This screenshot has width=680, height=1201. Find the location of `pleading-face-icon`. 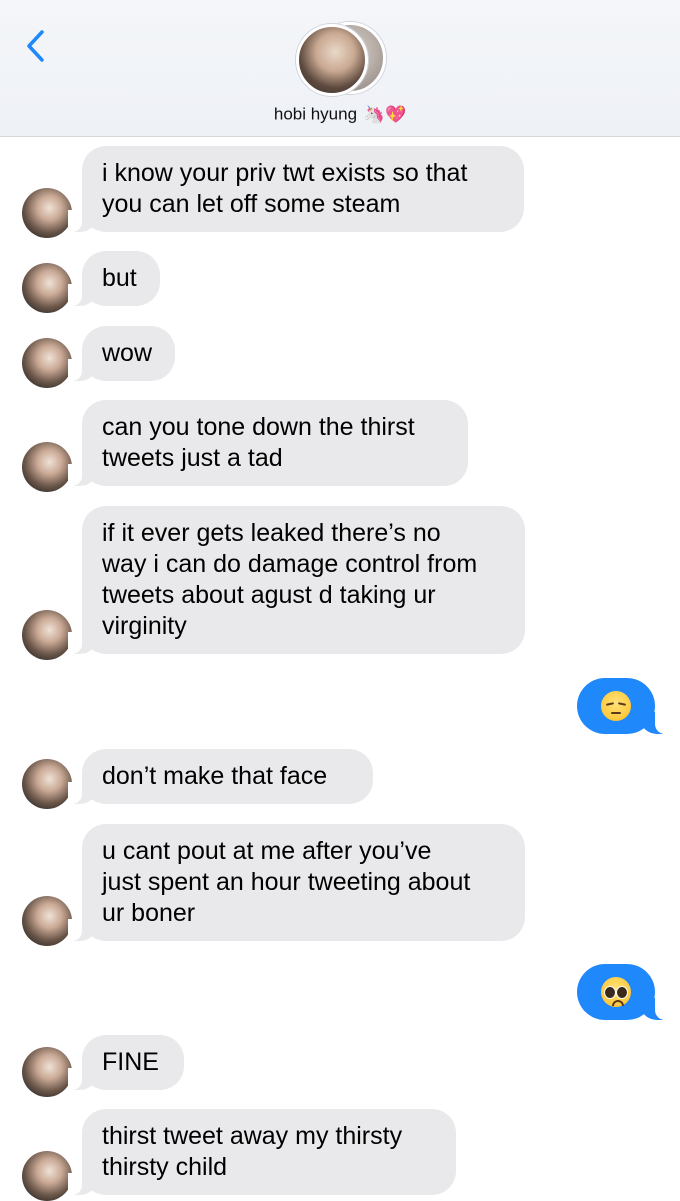

pleading-face-icon is located at coordinates (616, 992).